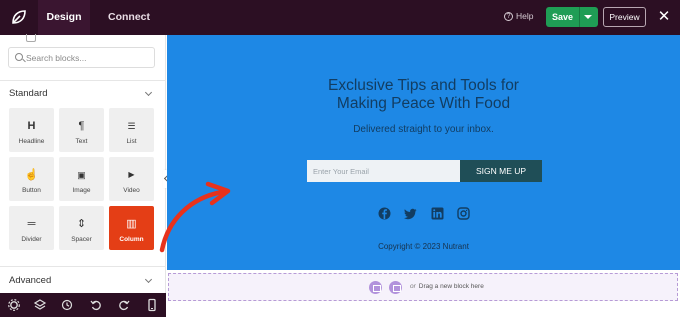 This screenshot has width=680, height=317. What do you see at coordinates (131, 126) in the screenshot?
I see `list-icon: ☰` at bounding box center [131, 126].